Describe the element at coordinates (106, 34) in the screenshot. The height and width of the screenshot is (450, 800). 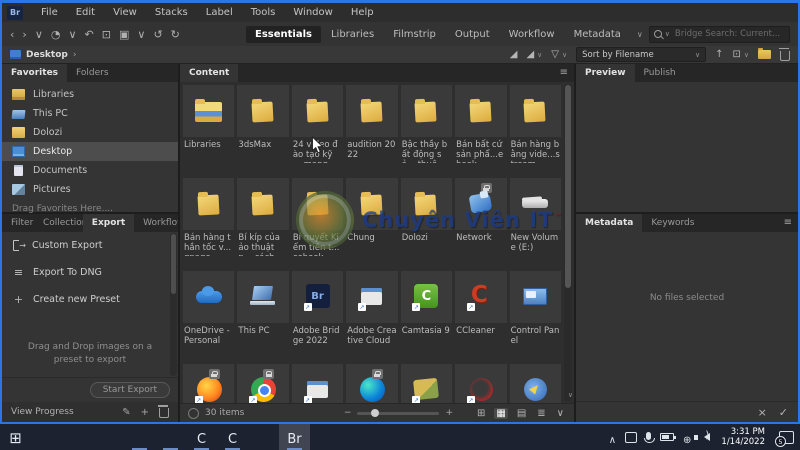
I see `camera-import-icon: ⊡` at that location.